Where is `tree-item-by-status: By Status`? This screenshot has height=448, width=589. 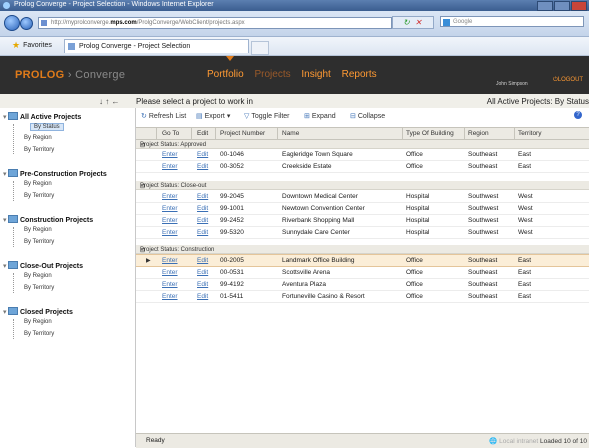
tree-item-by-status: By Status is located at coordinates (47, 127).